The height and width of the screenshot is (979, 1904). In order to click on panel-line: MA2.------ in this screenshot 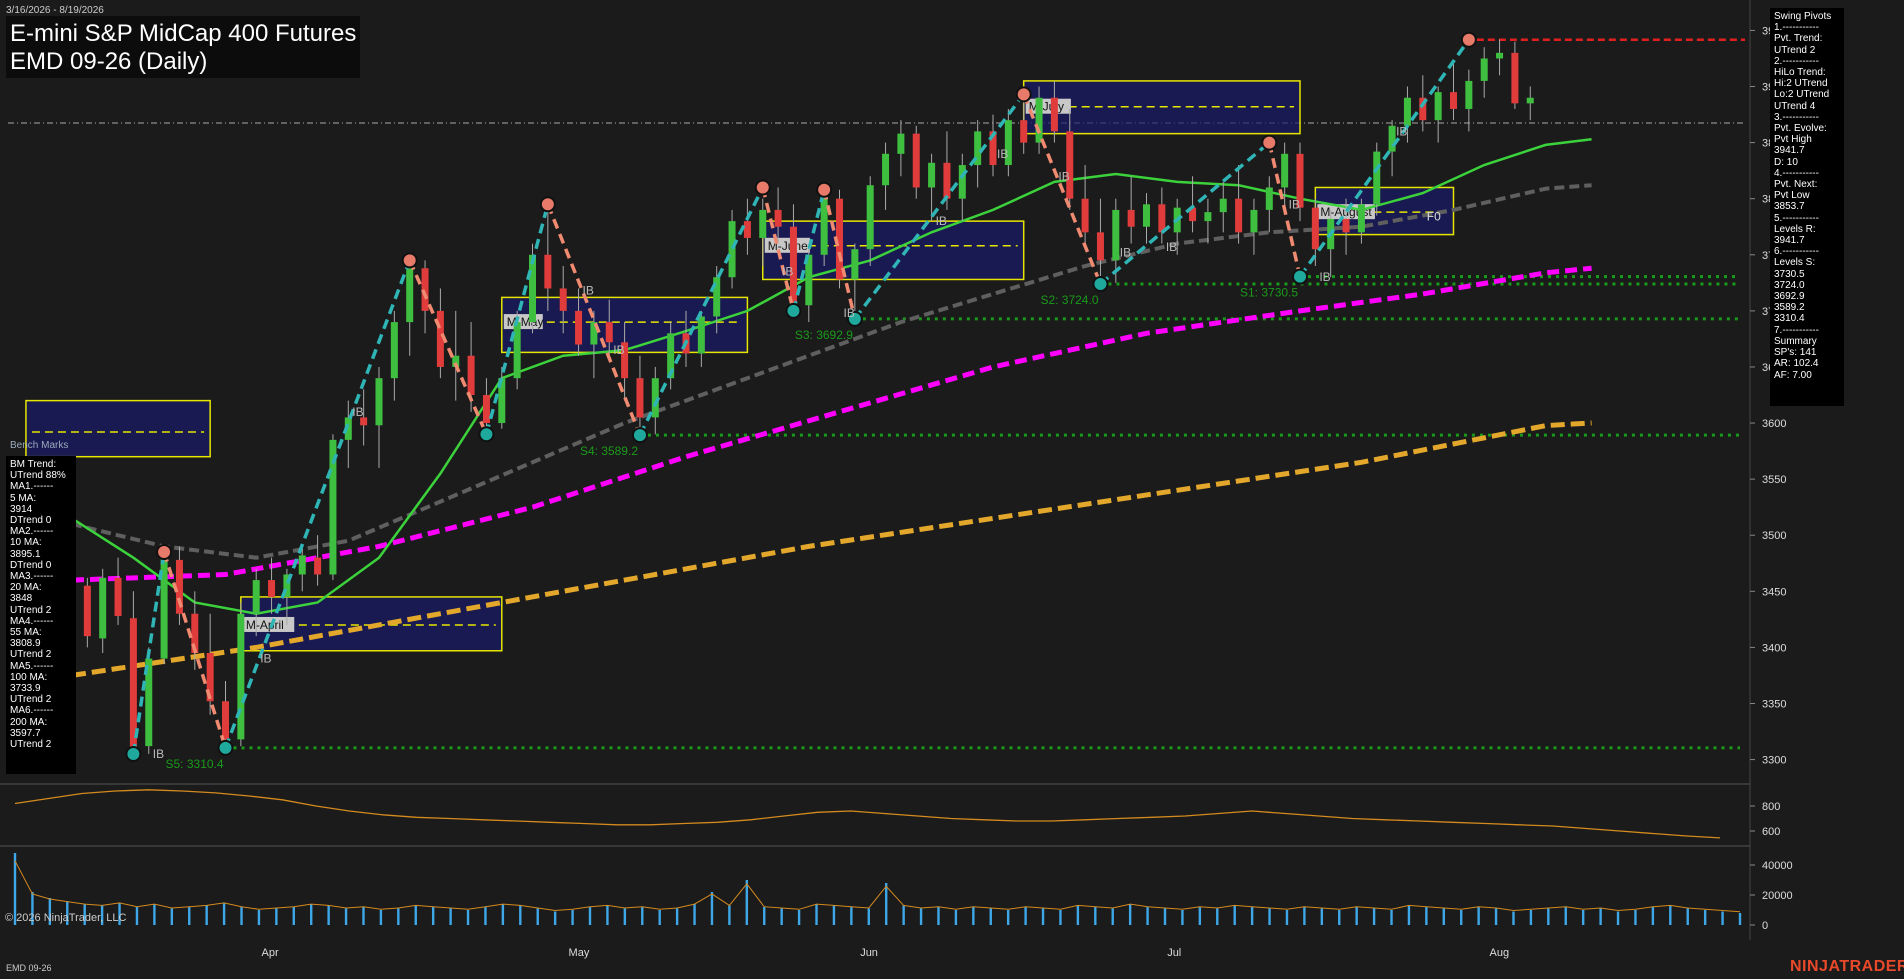, I will do `click(32, 532)`.